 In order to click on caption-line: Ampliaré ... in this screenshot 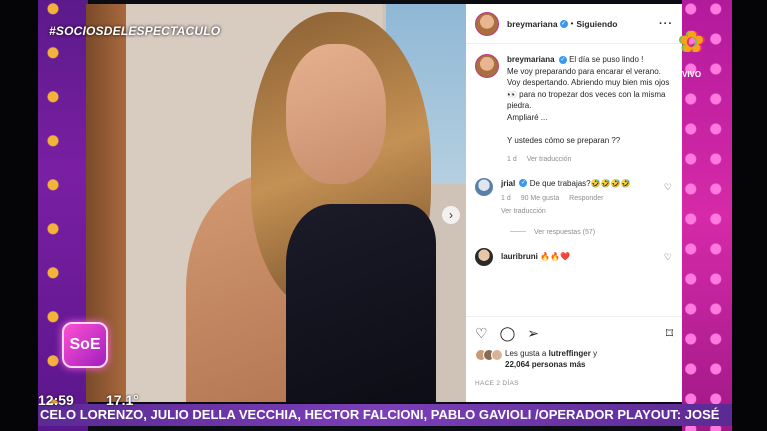, I will do `click(527, 117)`.